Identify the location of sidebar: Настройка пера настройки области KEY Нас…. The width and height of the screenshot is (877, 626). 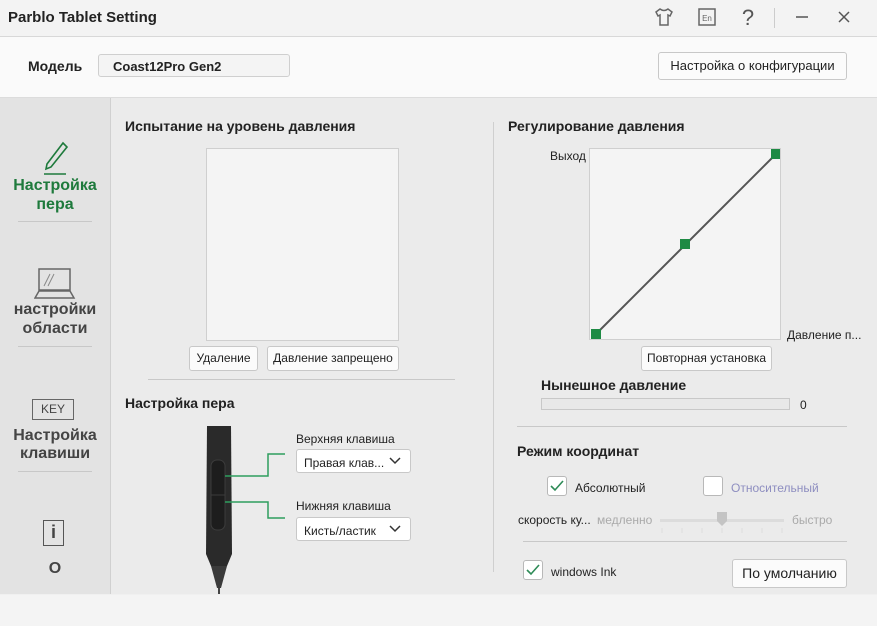
(55, 346).